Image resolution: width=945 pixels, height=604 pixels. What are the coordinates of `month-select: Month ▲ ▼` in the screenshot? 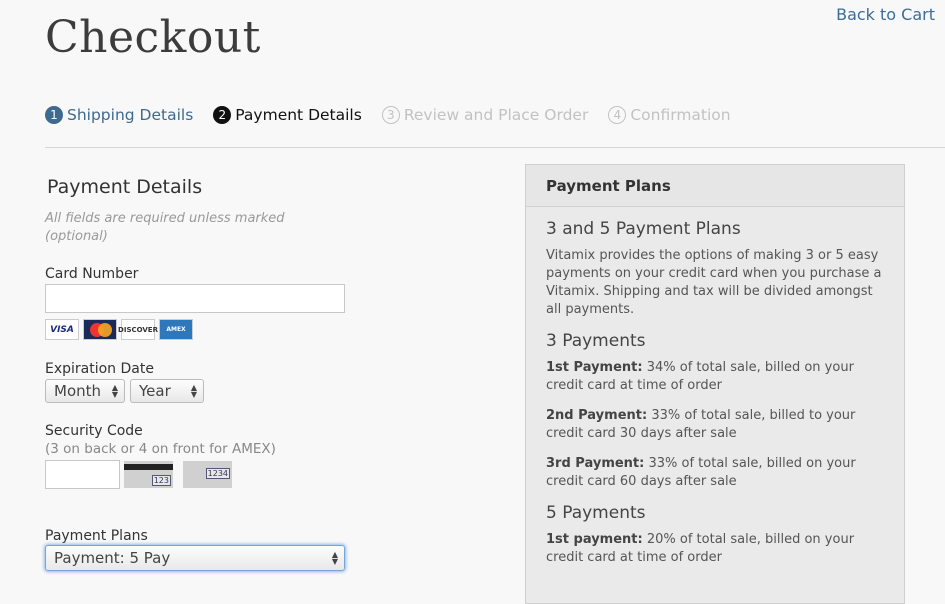 It's located at (85, 391).